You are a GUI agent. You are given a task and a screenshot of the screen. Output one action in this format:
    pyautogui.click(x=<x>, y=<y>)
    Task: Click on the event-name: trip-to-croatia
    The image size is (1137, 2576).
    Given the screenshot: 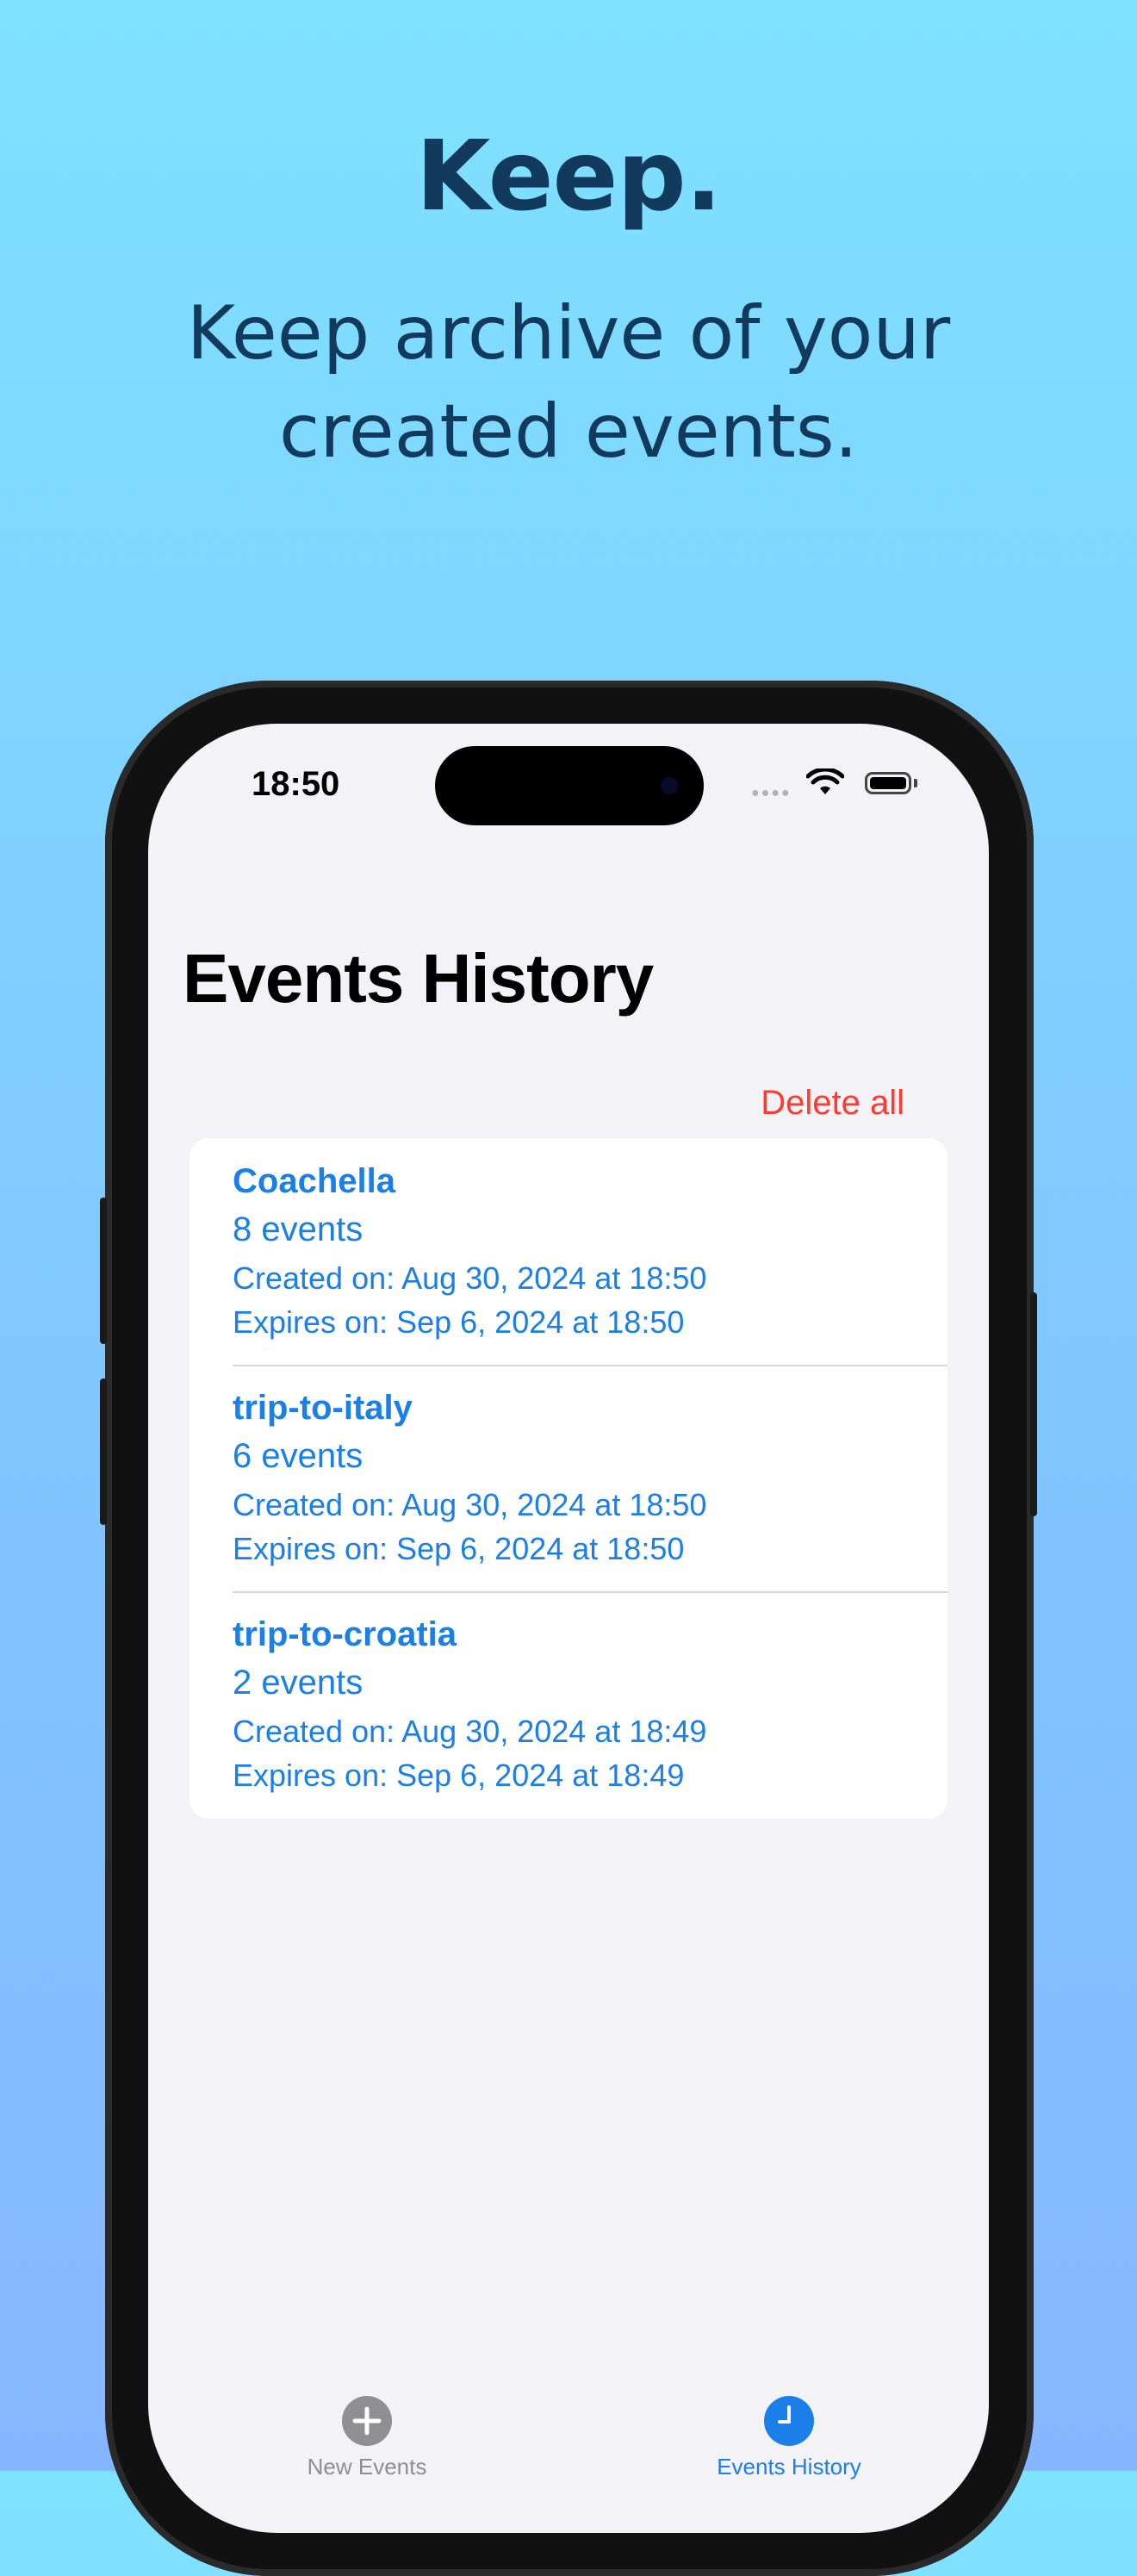 What is the action you would take?
    pyautogui.click(x=345, y=1634)
    